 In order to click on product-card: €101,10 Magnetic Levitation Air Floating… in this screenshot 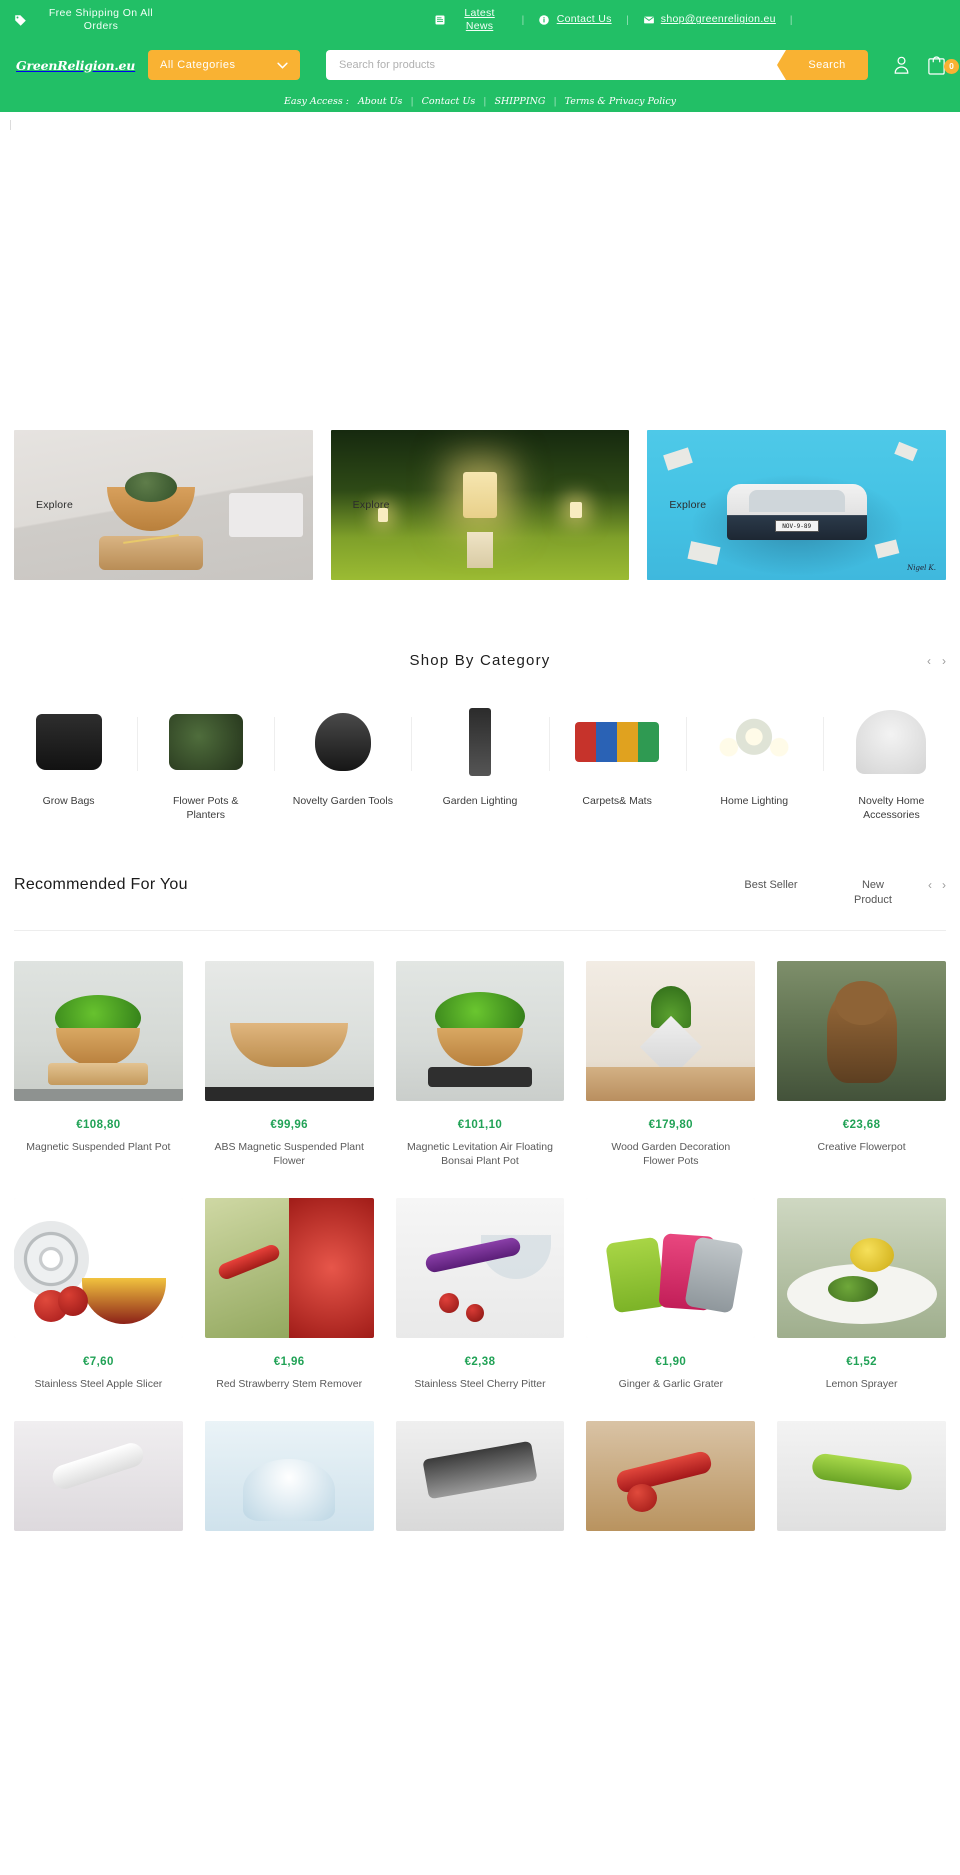, I will do `click(480, 1064)`.